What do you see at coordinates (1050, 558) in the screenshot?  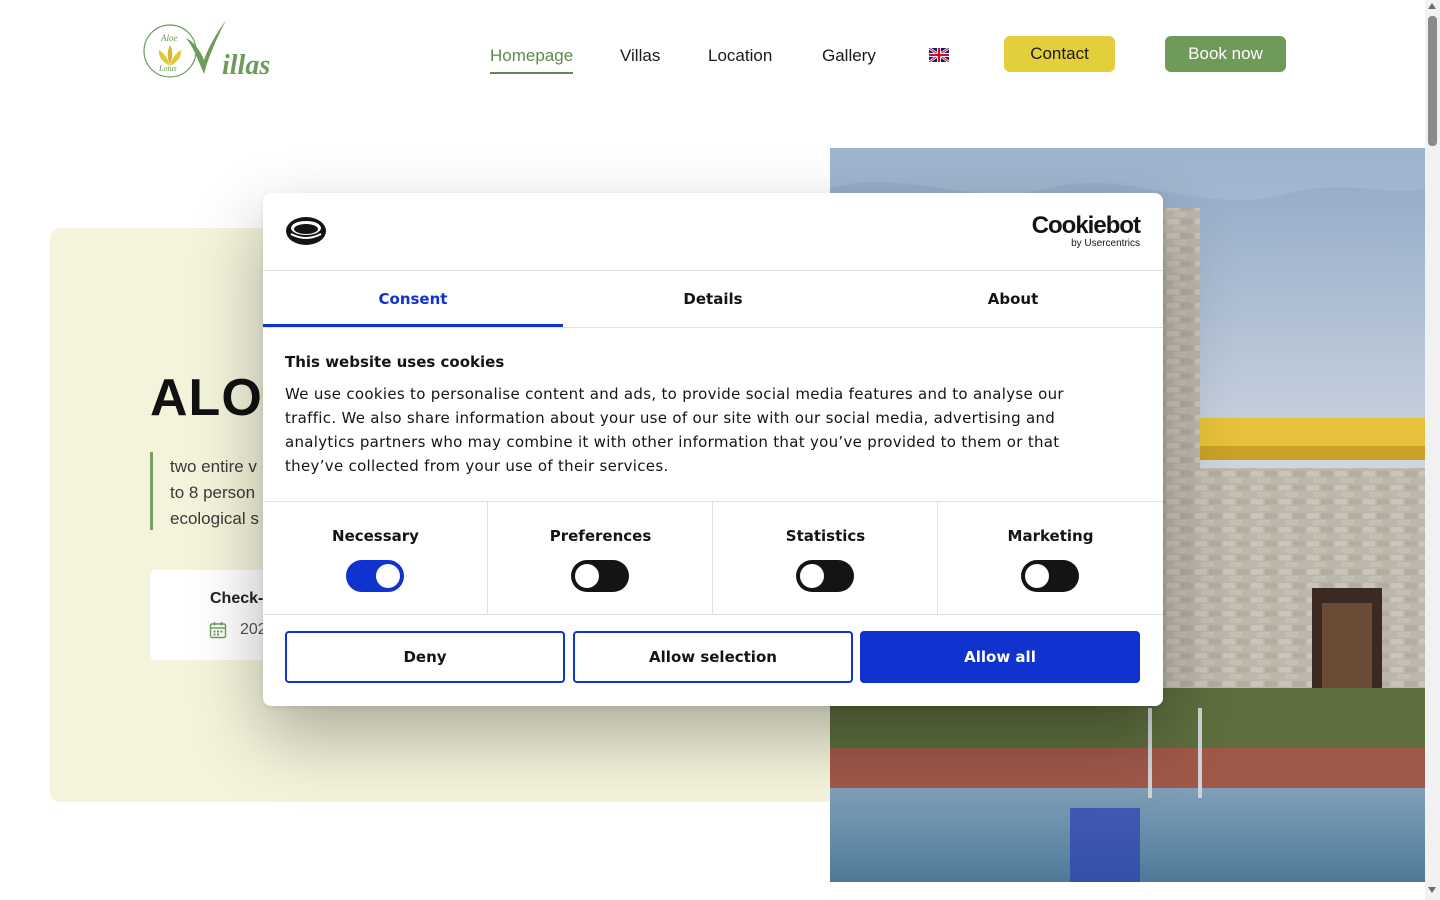 I see `category-marketing: Marketing` at bounding box center [1050, 558].